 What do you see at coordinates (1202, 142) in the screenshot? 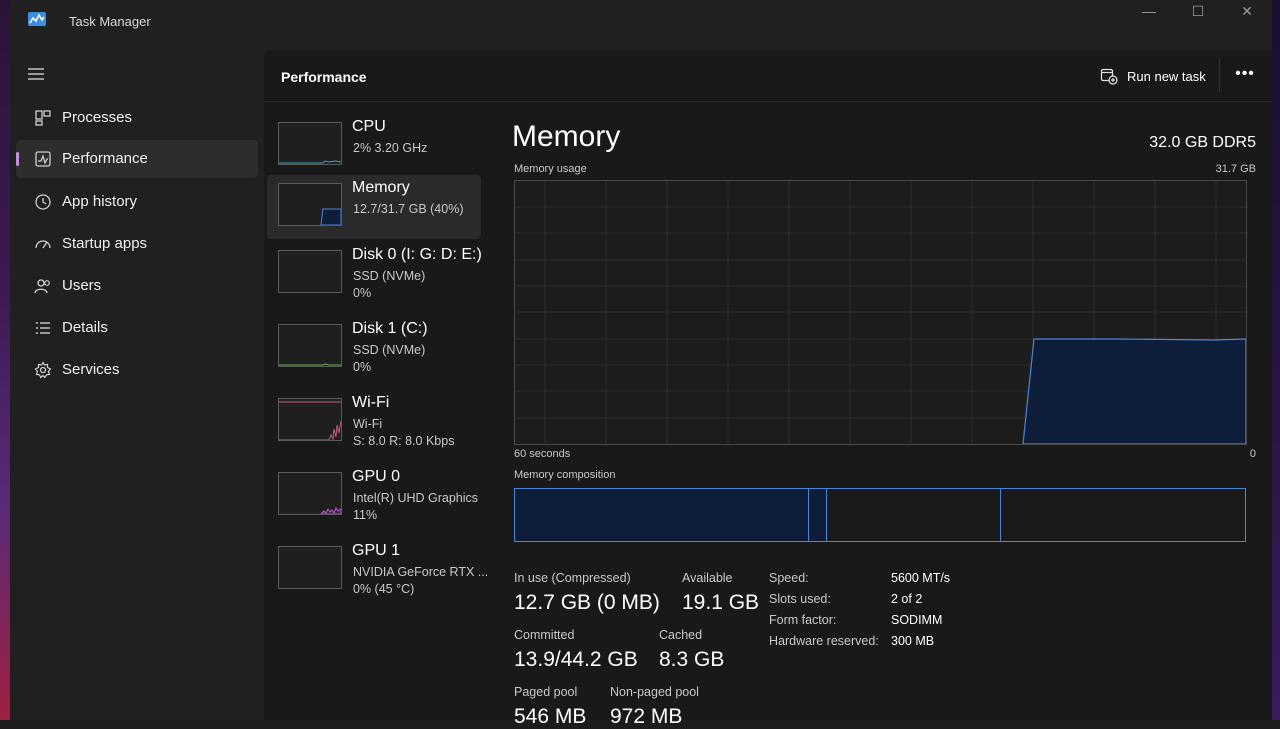
I see `memory-spec: 32.0 GB DDR5` at bounding box center [1202, 142].